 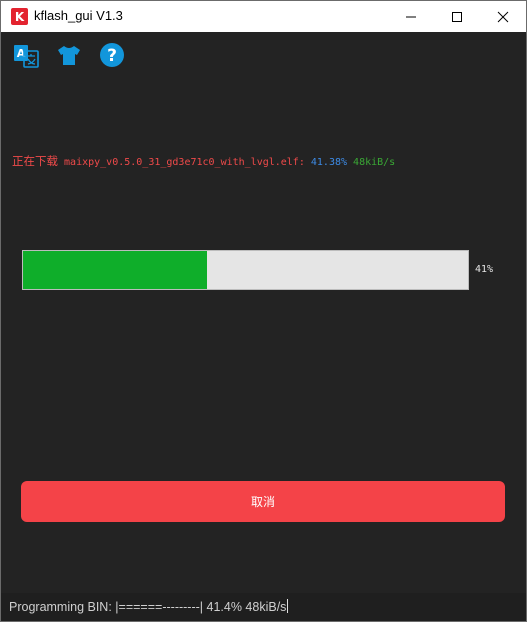 I want to click on help-icon: ?, so click(x=112, y=55).